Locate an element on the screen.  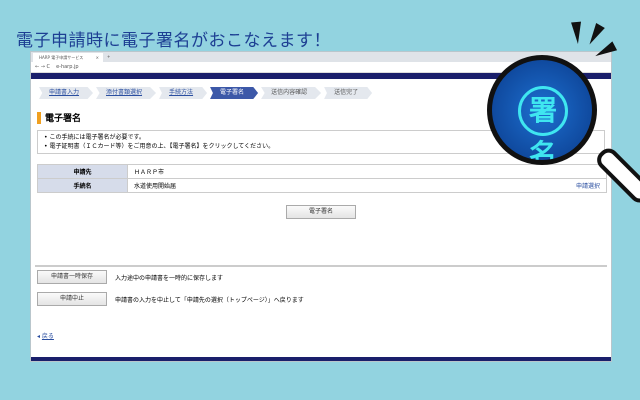
table-row: 手続名 水道使用開始届 申請選択 is located at coordinates (322, 185).